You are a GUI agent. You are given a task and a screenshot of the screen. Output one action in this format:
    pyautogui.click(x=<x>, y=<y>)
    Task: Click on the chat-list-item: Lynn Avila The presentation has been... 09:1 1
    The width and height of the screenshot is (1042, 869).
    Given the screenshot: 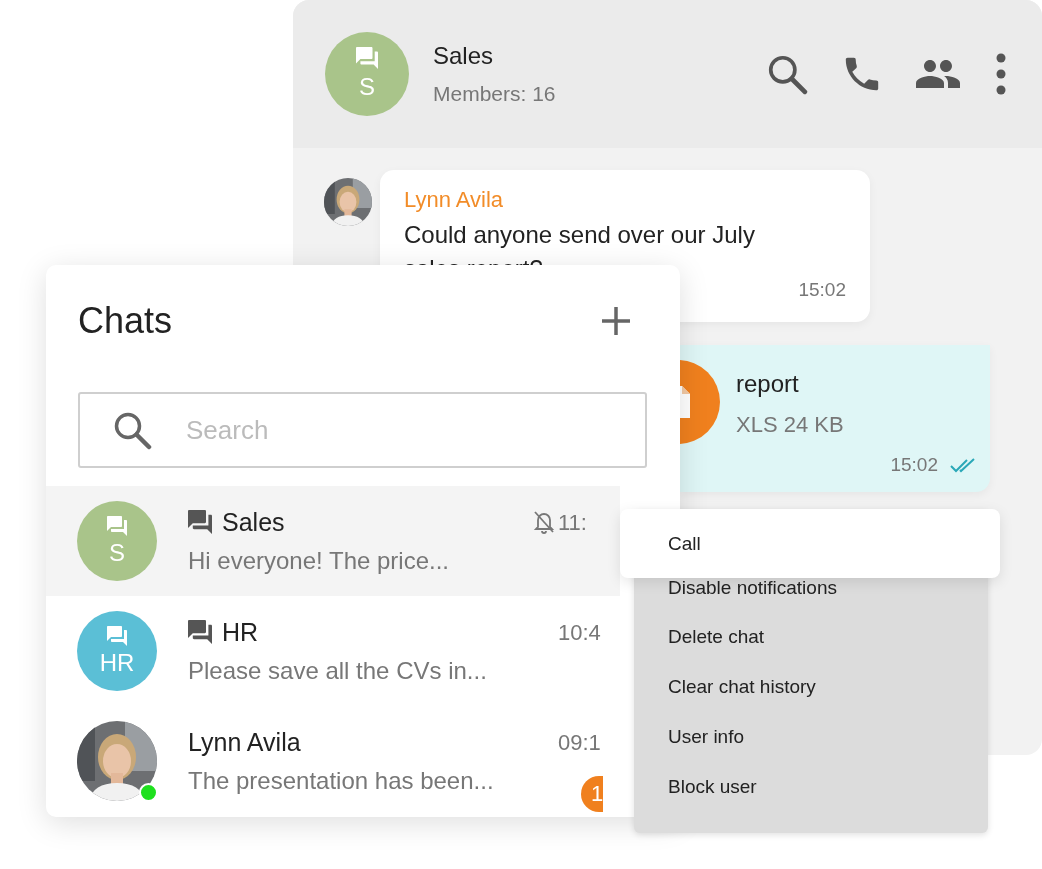 What is the action you would take?
    pyautogui.click(x=340, y=761)
    